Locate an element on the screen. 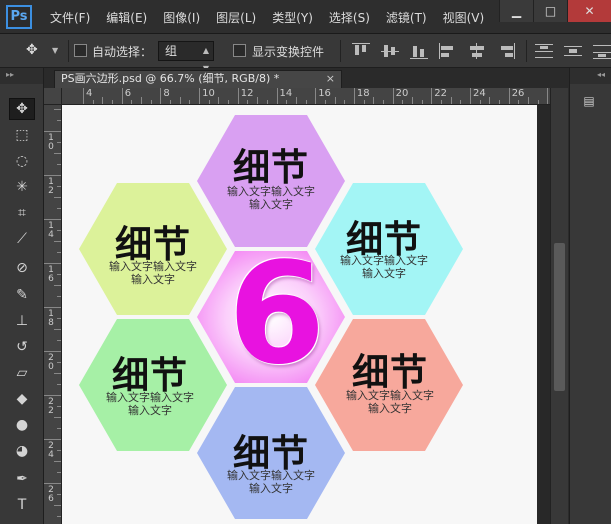 This screenshot has height=524, width=611. crop-tool-icon: ⌗ is located at coordinates (22, 213).